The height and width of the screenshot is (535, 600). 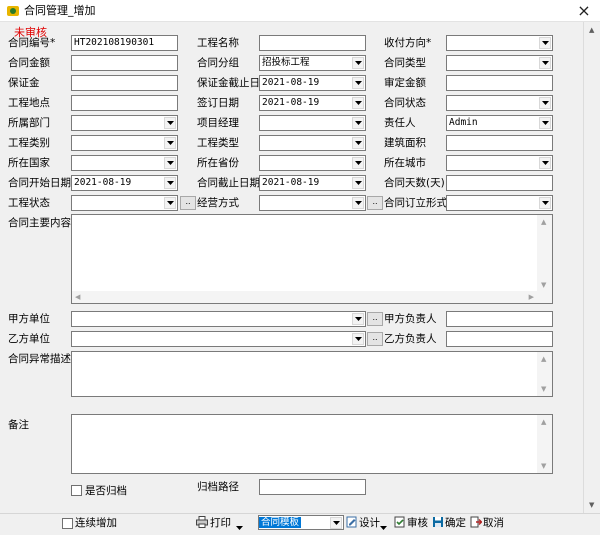 What do you see at coordinates (124, 63) in the screenshot?
I see `amount-field` at bounding box center [124, 63].